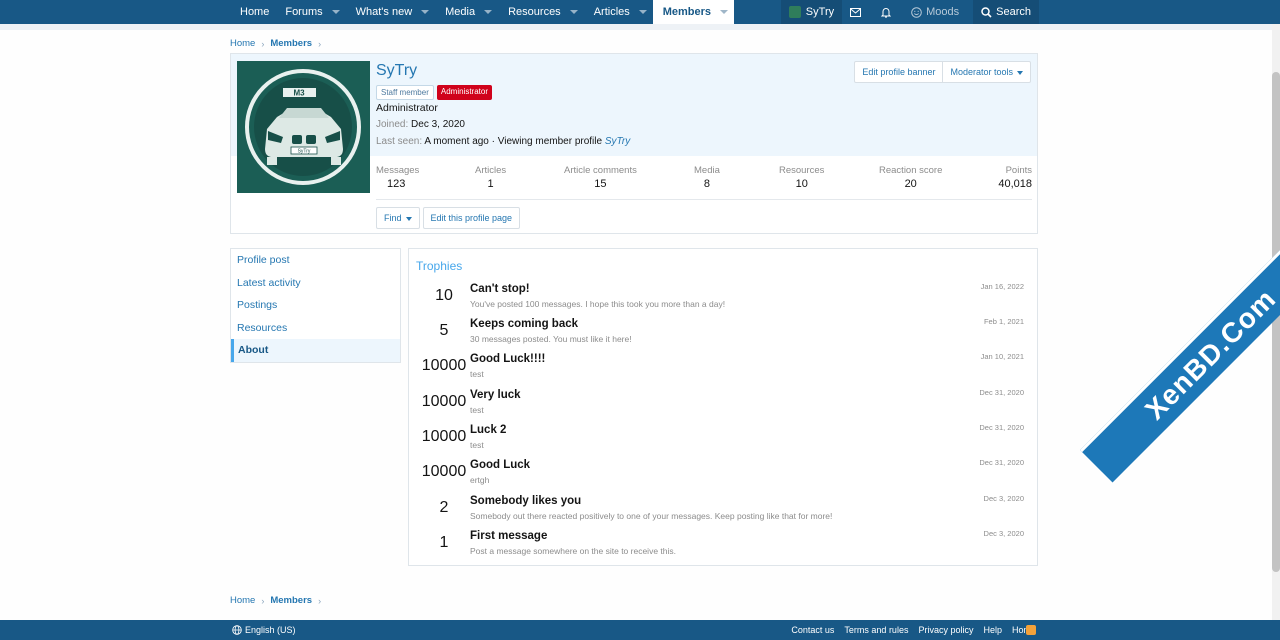 The image size is (1280, 640). What do you see at coordinates (315, 350) in the screenshot?
I see `sidebar-item-about: About` at bounding box center [315, 350].